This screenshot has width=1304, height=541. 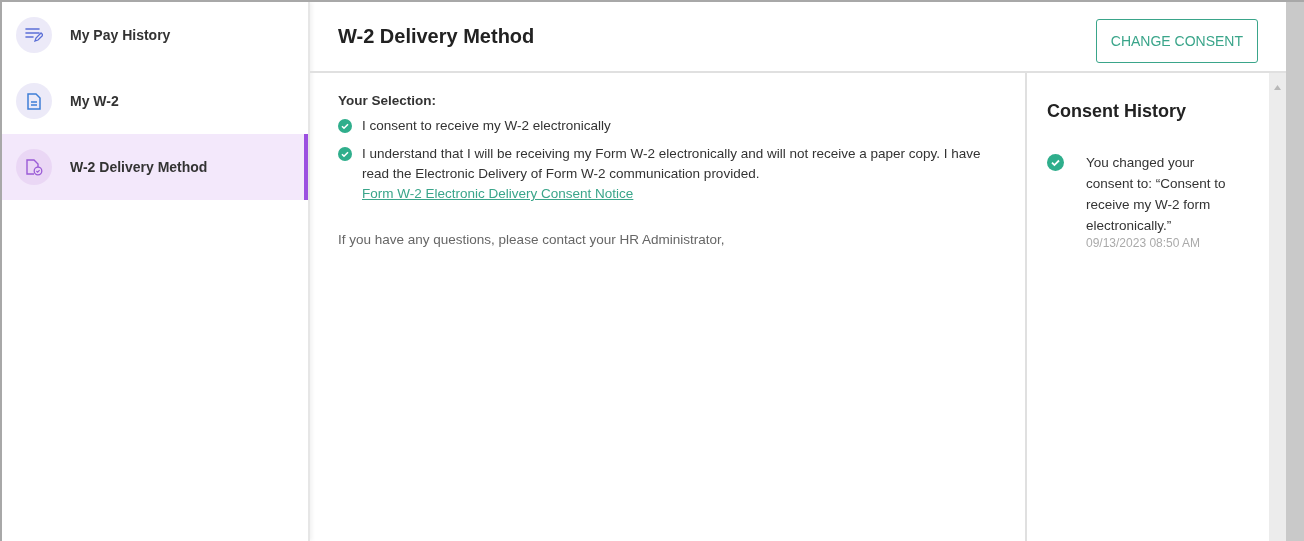 I want to click on history-entry-time: 09/13/2023 08:50 AM, so click(x=1144, y=243).